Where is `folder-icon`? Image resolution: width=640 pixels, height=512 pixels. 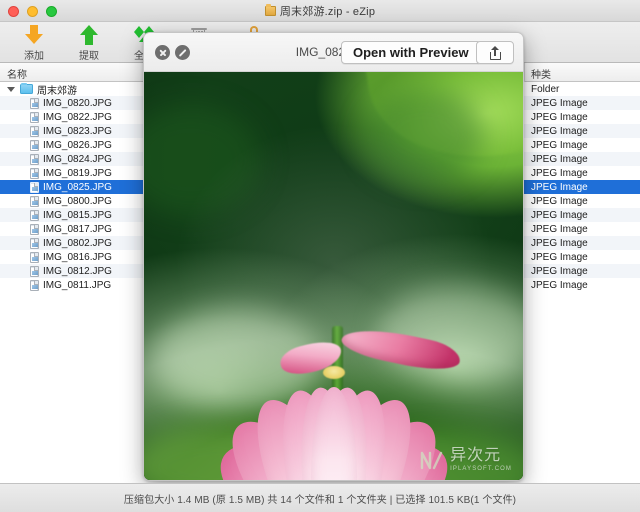
folder-icon is located at coordinates (26, 88).